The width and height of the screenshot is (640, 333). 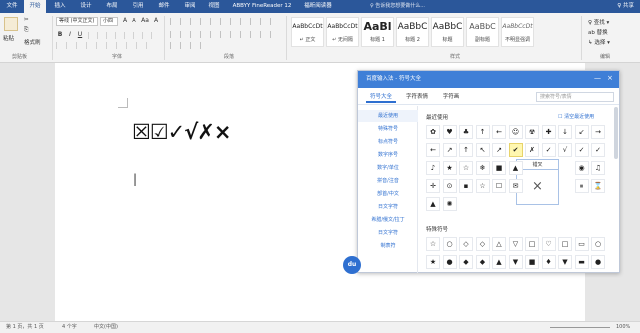 I want to click on symbol-cell: ▪, so click(x=466, y=186).